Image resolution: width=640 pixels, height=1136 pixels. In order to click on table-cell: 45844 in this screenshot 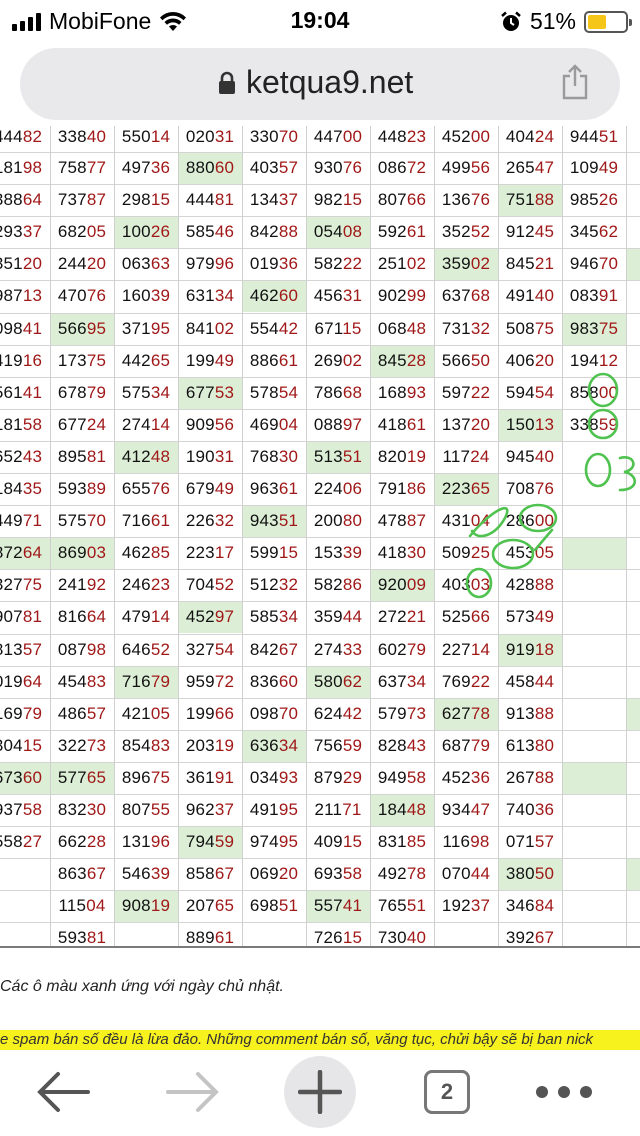, I will do `click(530, 681)`.